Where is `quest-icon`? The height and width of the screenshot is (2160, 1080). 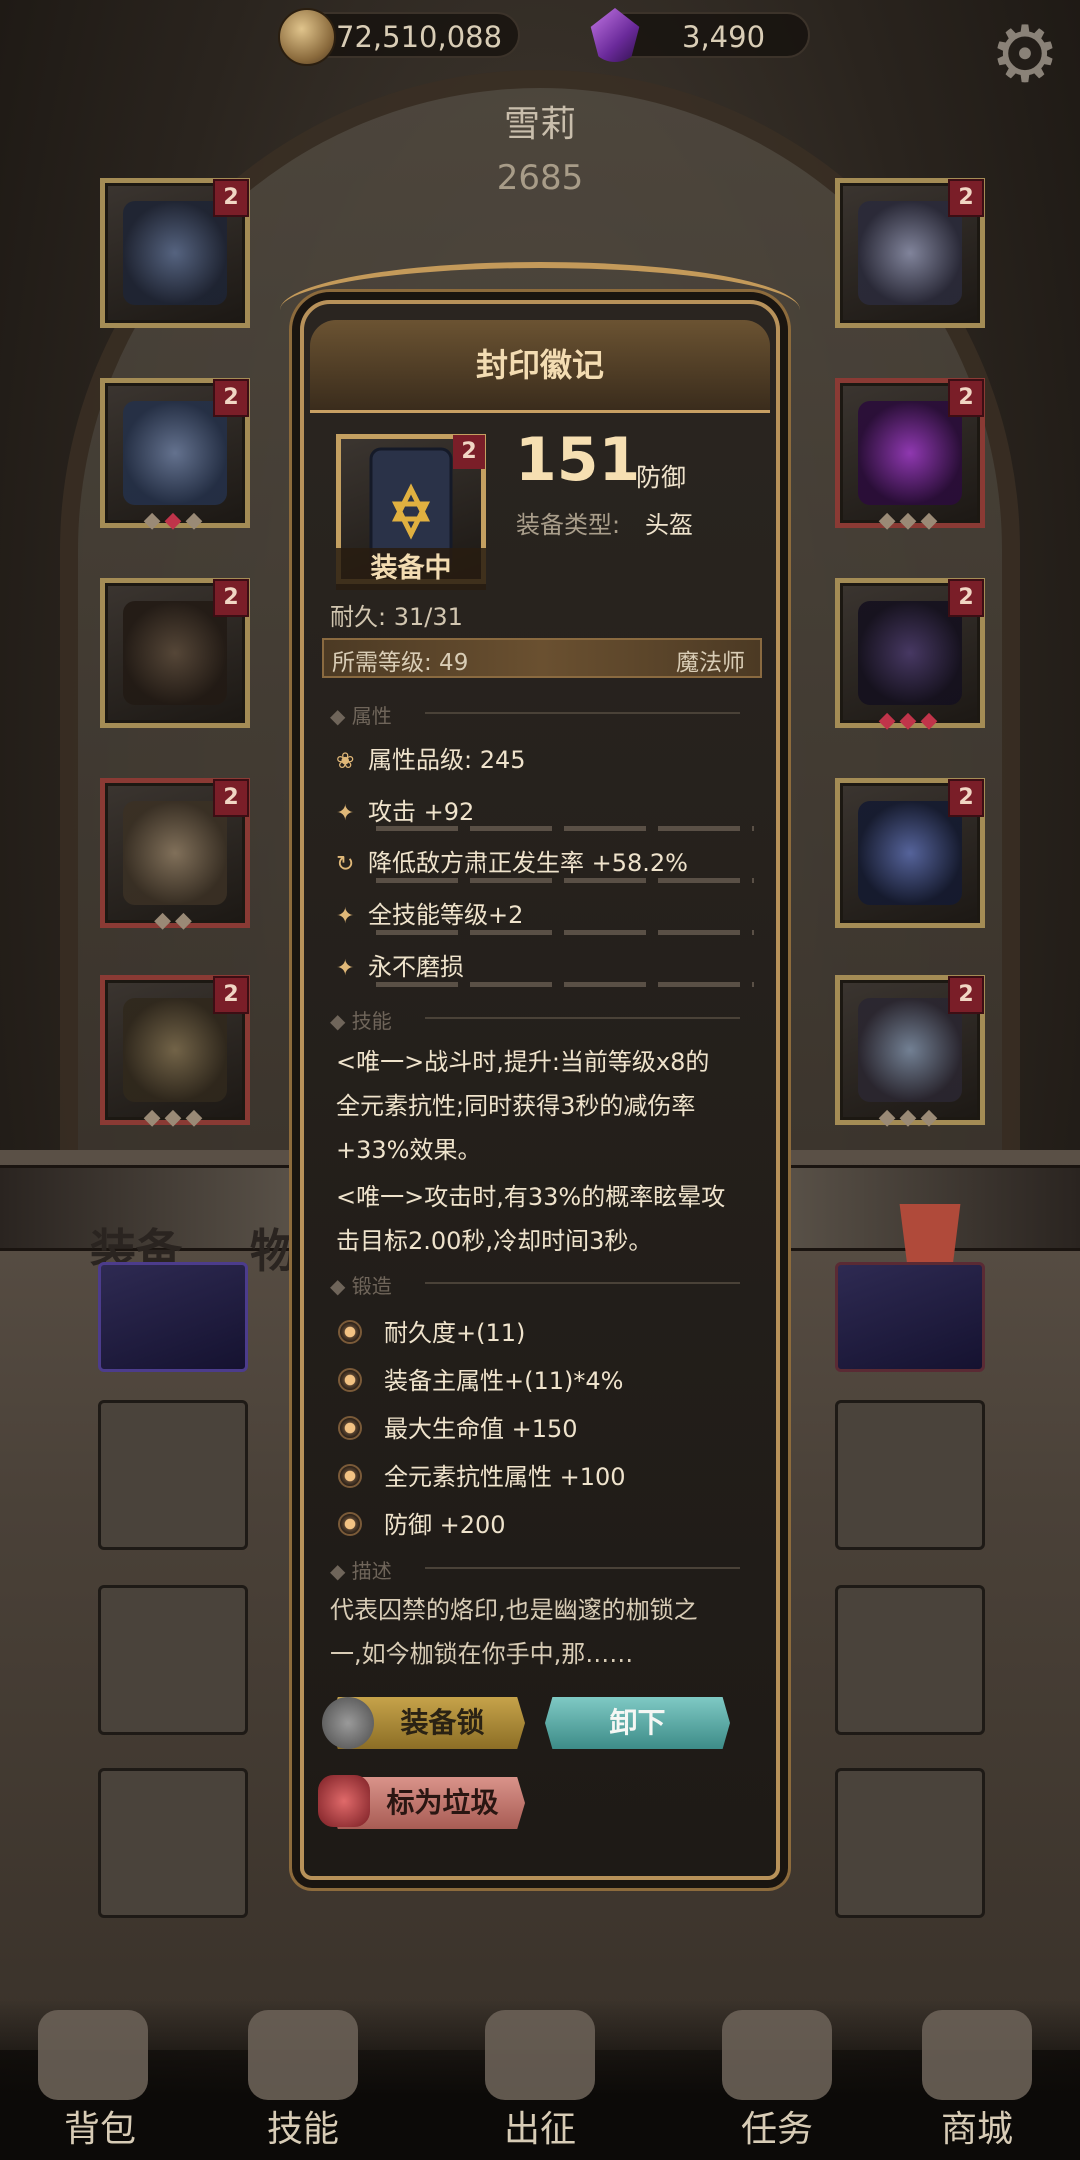 quest-icon is located at coordinates (777, 2055).